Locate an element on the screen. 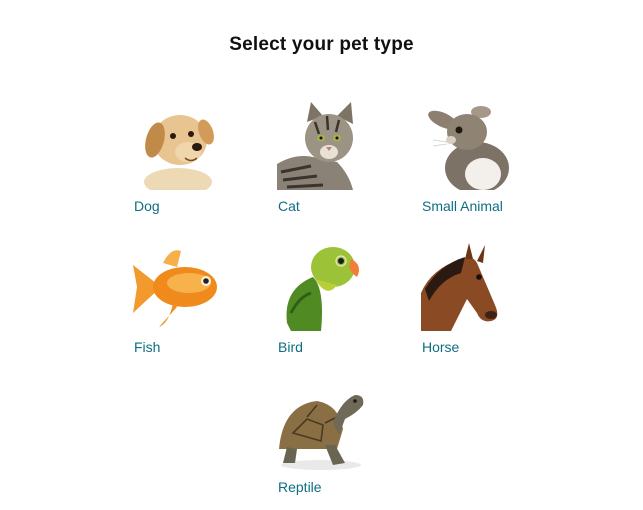 The width and height of the screenshot is (643, 510). pet-label: Cat is located at coordinates (289, 206).